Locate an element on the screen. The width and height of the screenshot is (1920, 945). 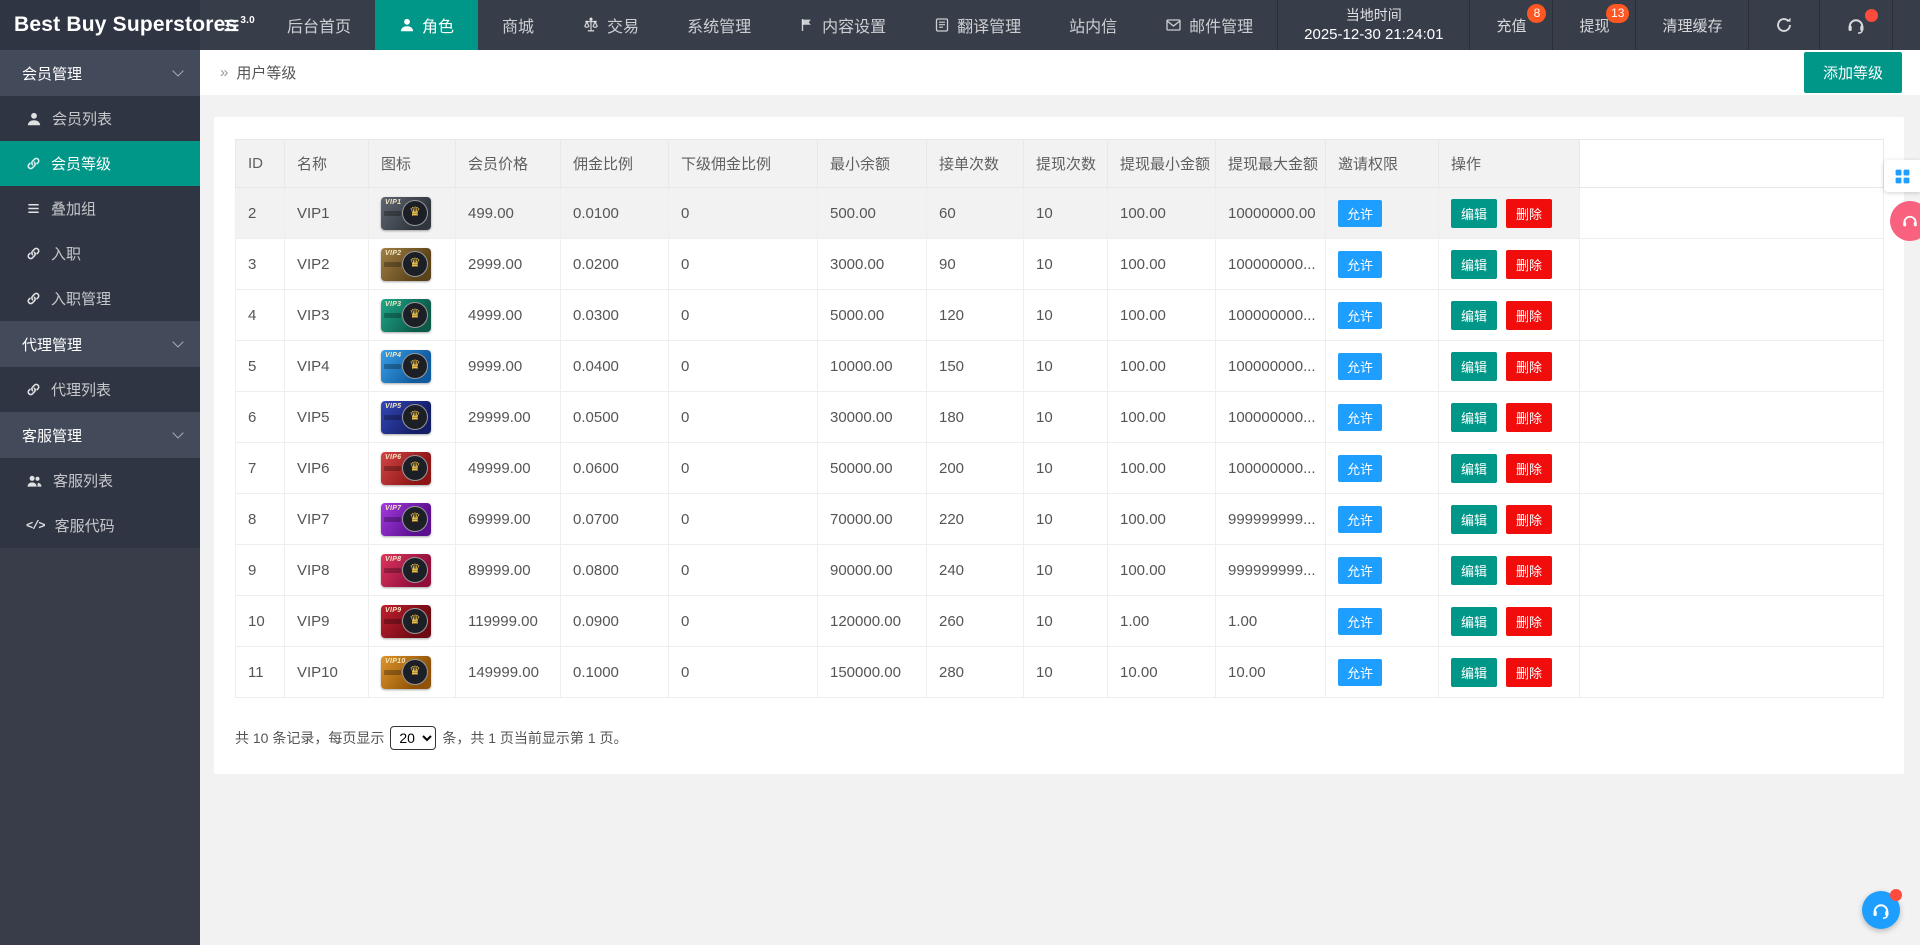
cell-icon: VIP4 ♛ is located at coordinates (412, 366).